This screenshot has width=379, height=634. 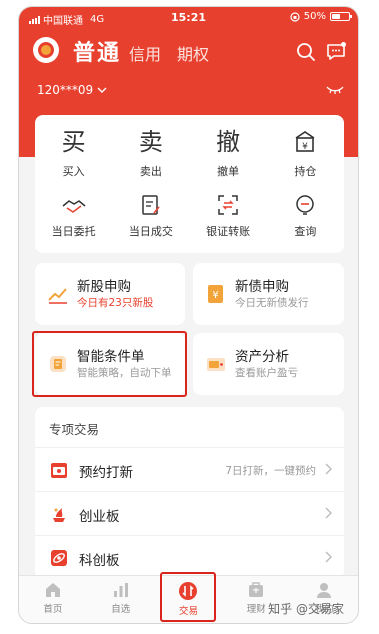 What do you see at coordinates (188, 597) in the screenshot?
I see `highlight-box-trade-tab` at bounding box center [188, 597].